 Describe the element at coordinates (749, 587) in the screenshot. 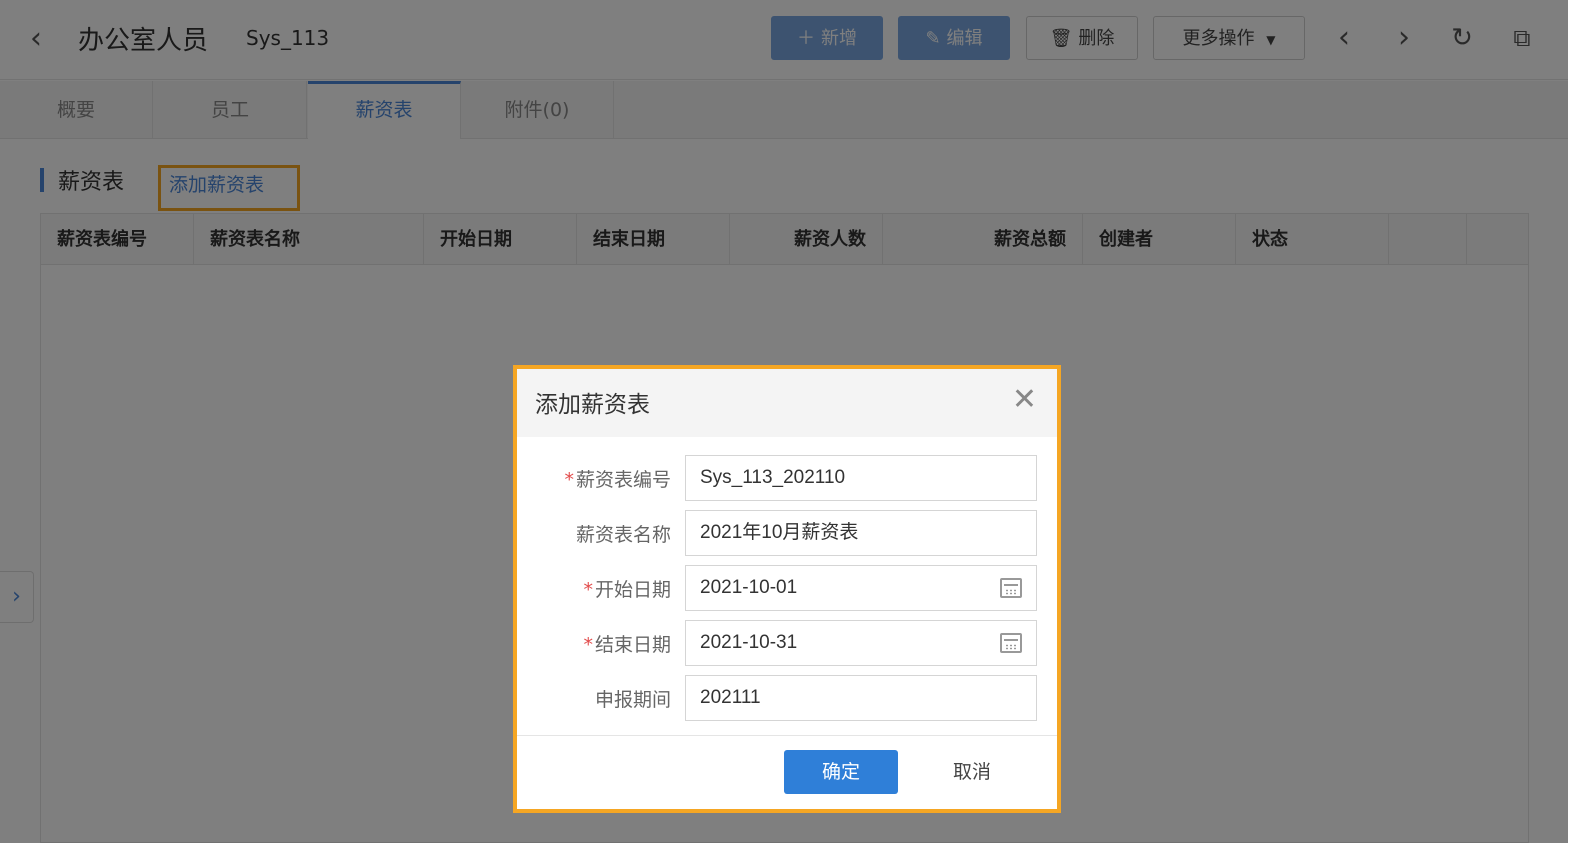

I see `start-date-value: 2021-10-01` at that location.